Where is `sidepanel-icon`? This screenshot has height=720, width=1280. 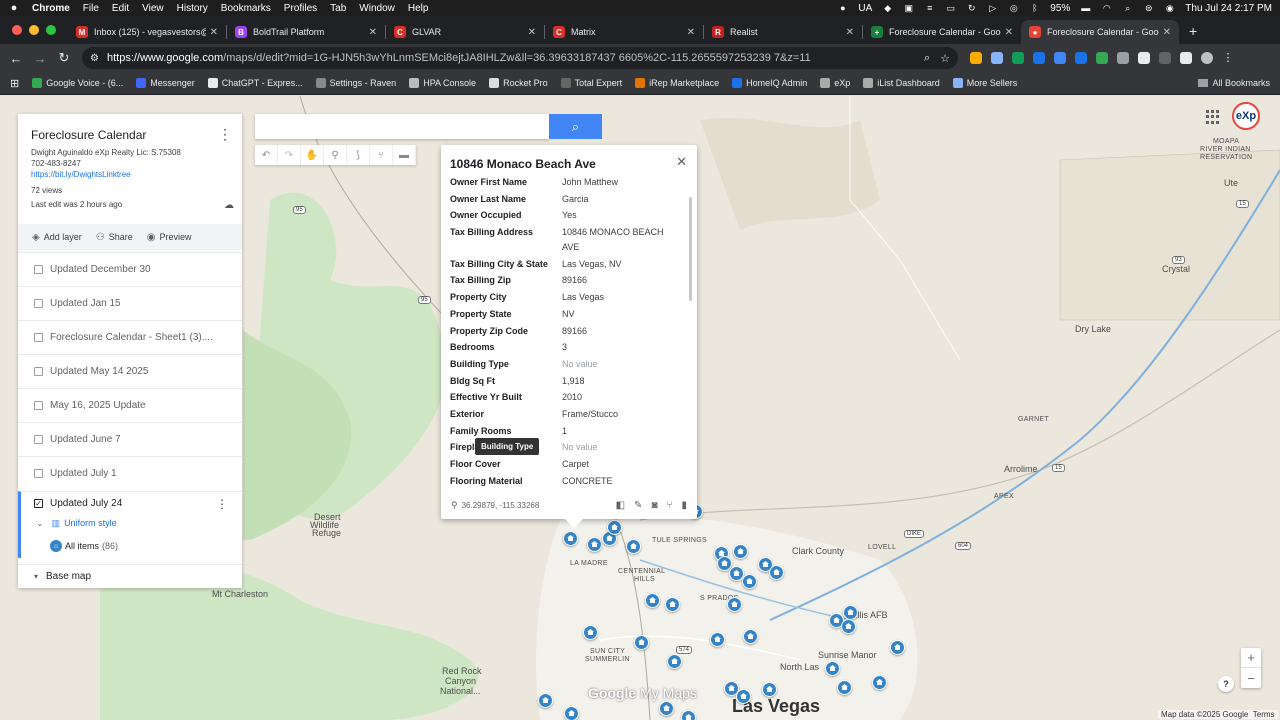
sidepanel-icon is located at coordinates (1165, 58).